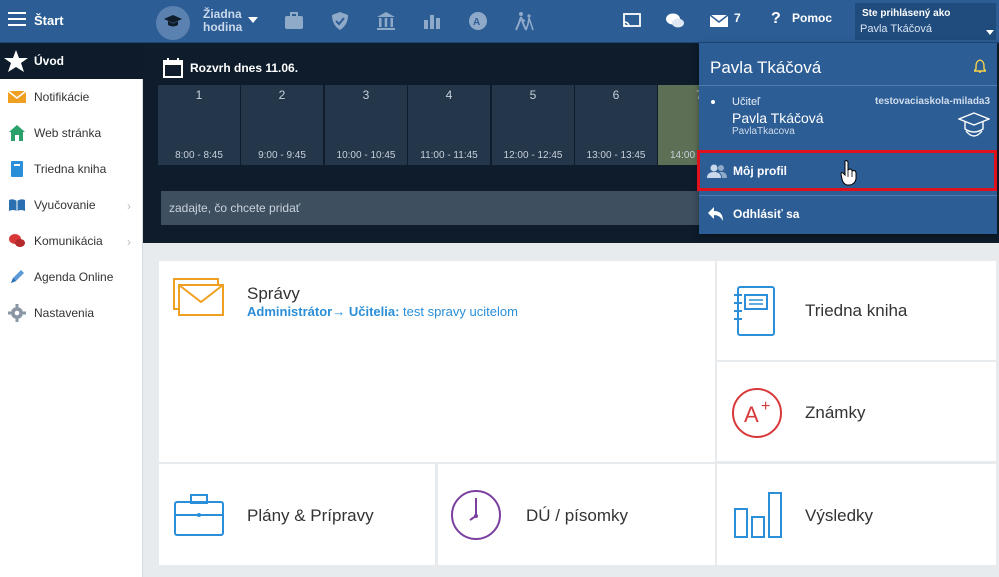 The image size is (999, 577). Describe the element at coordinates (273, 293) in the screenshot. I see `tile-title: Správy` at that location.